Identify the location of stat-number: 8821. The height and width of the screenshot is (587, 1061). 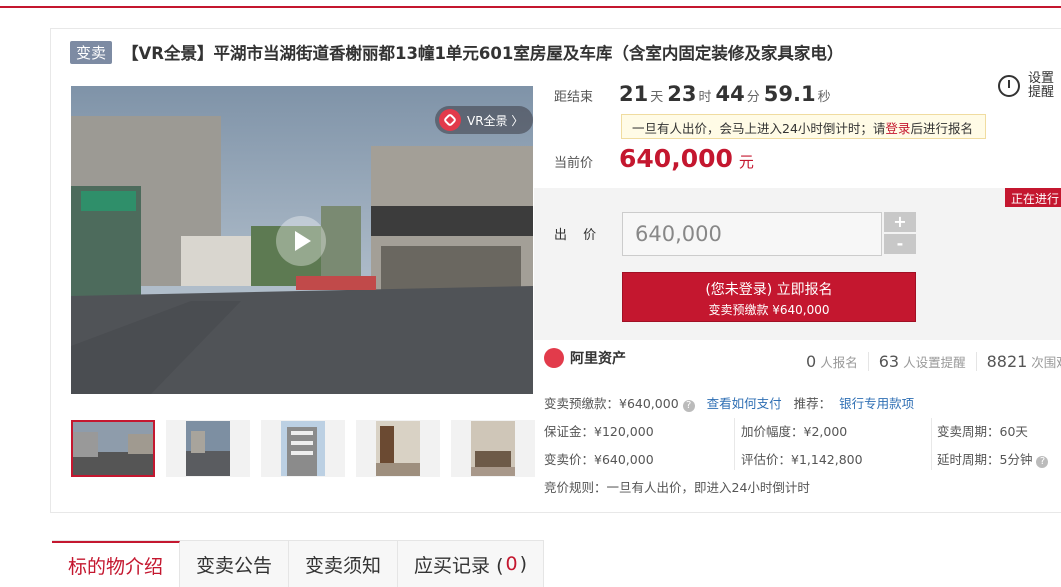
(1007, 361).